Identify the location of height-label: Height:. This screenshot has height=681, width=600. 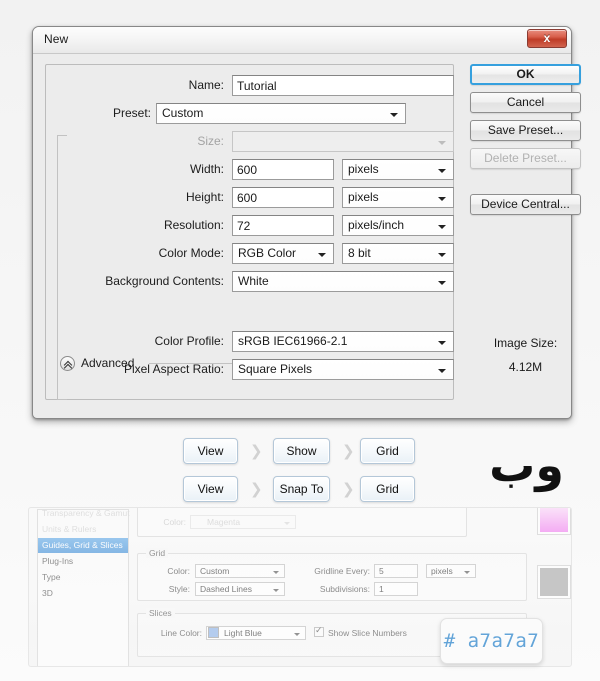
(204, 197).